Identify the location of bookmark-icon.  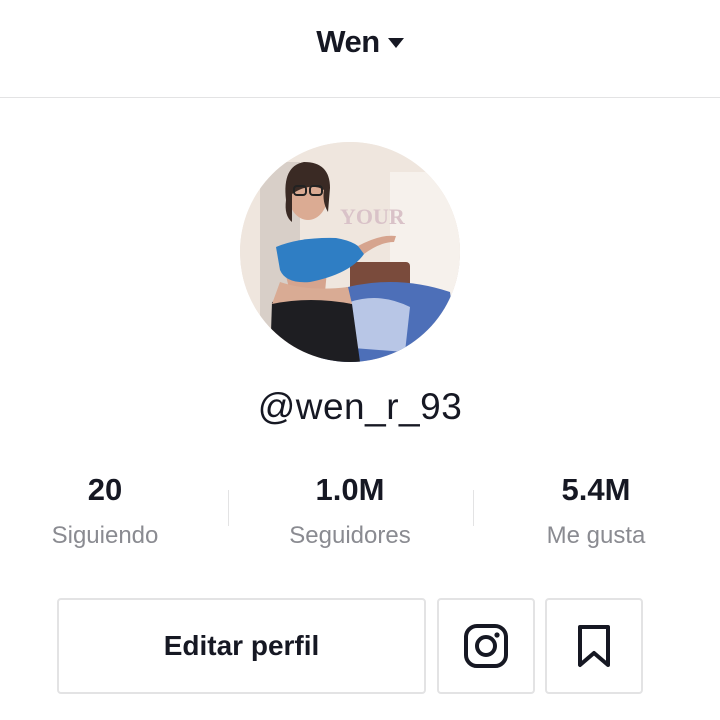
(594, 646).